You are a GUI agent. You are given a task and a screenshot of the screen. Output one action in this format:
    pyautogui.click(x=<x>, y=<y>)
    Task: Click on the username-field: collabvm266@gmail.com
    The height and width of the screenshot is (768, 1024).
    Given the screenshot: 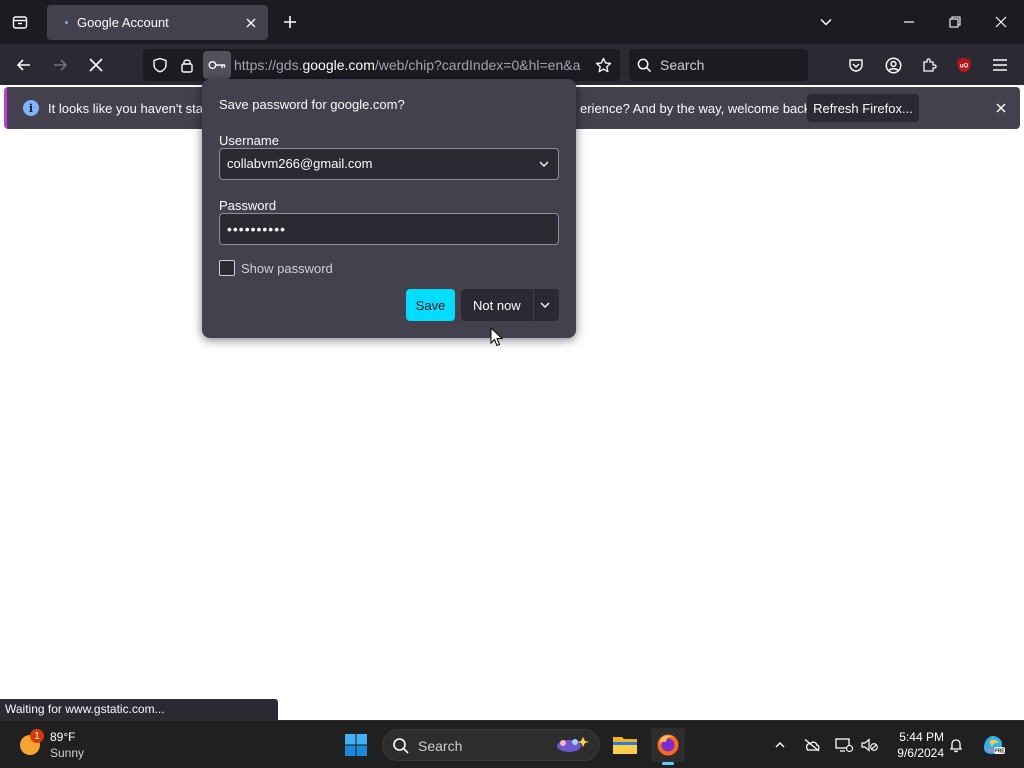 What is the action you would take?
    pyautogui.click(x=389, y=164)
    